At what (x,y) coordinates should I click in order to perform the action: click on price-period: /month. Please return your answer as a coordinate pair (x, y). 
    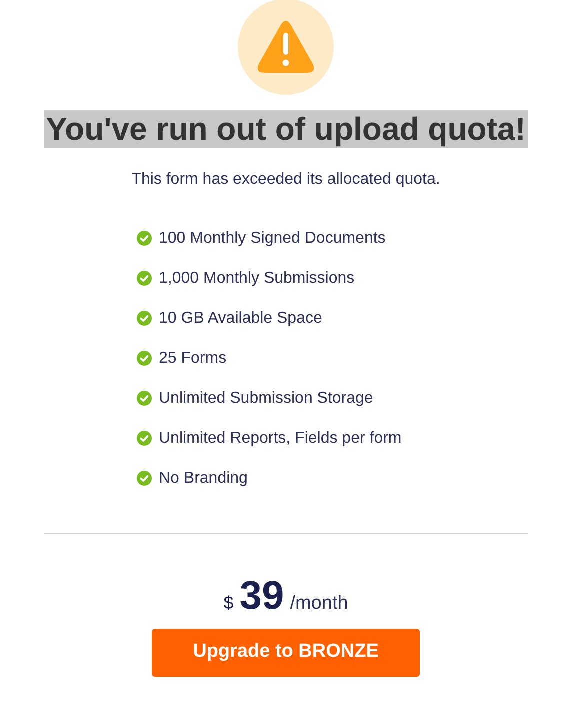
    Looking at the image, I should click on (319, 604).